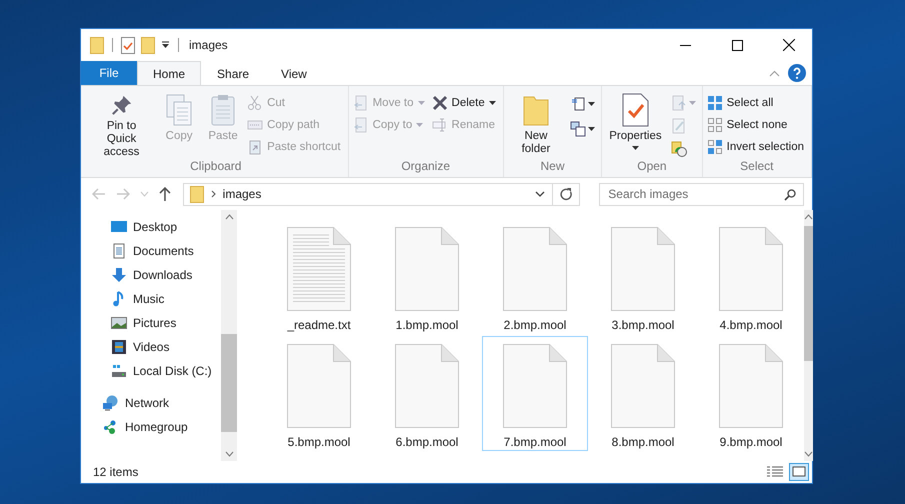 This screenshot has width=905, height=504. What do you see at coordinates (756, 124) in the screenshot?
I see `ribbon-button: Select none` at bounding box center [756, 124].